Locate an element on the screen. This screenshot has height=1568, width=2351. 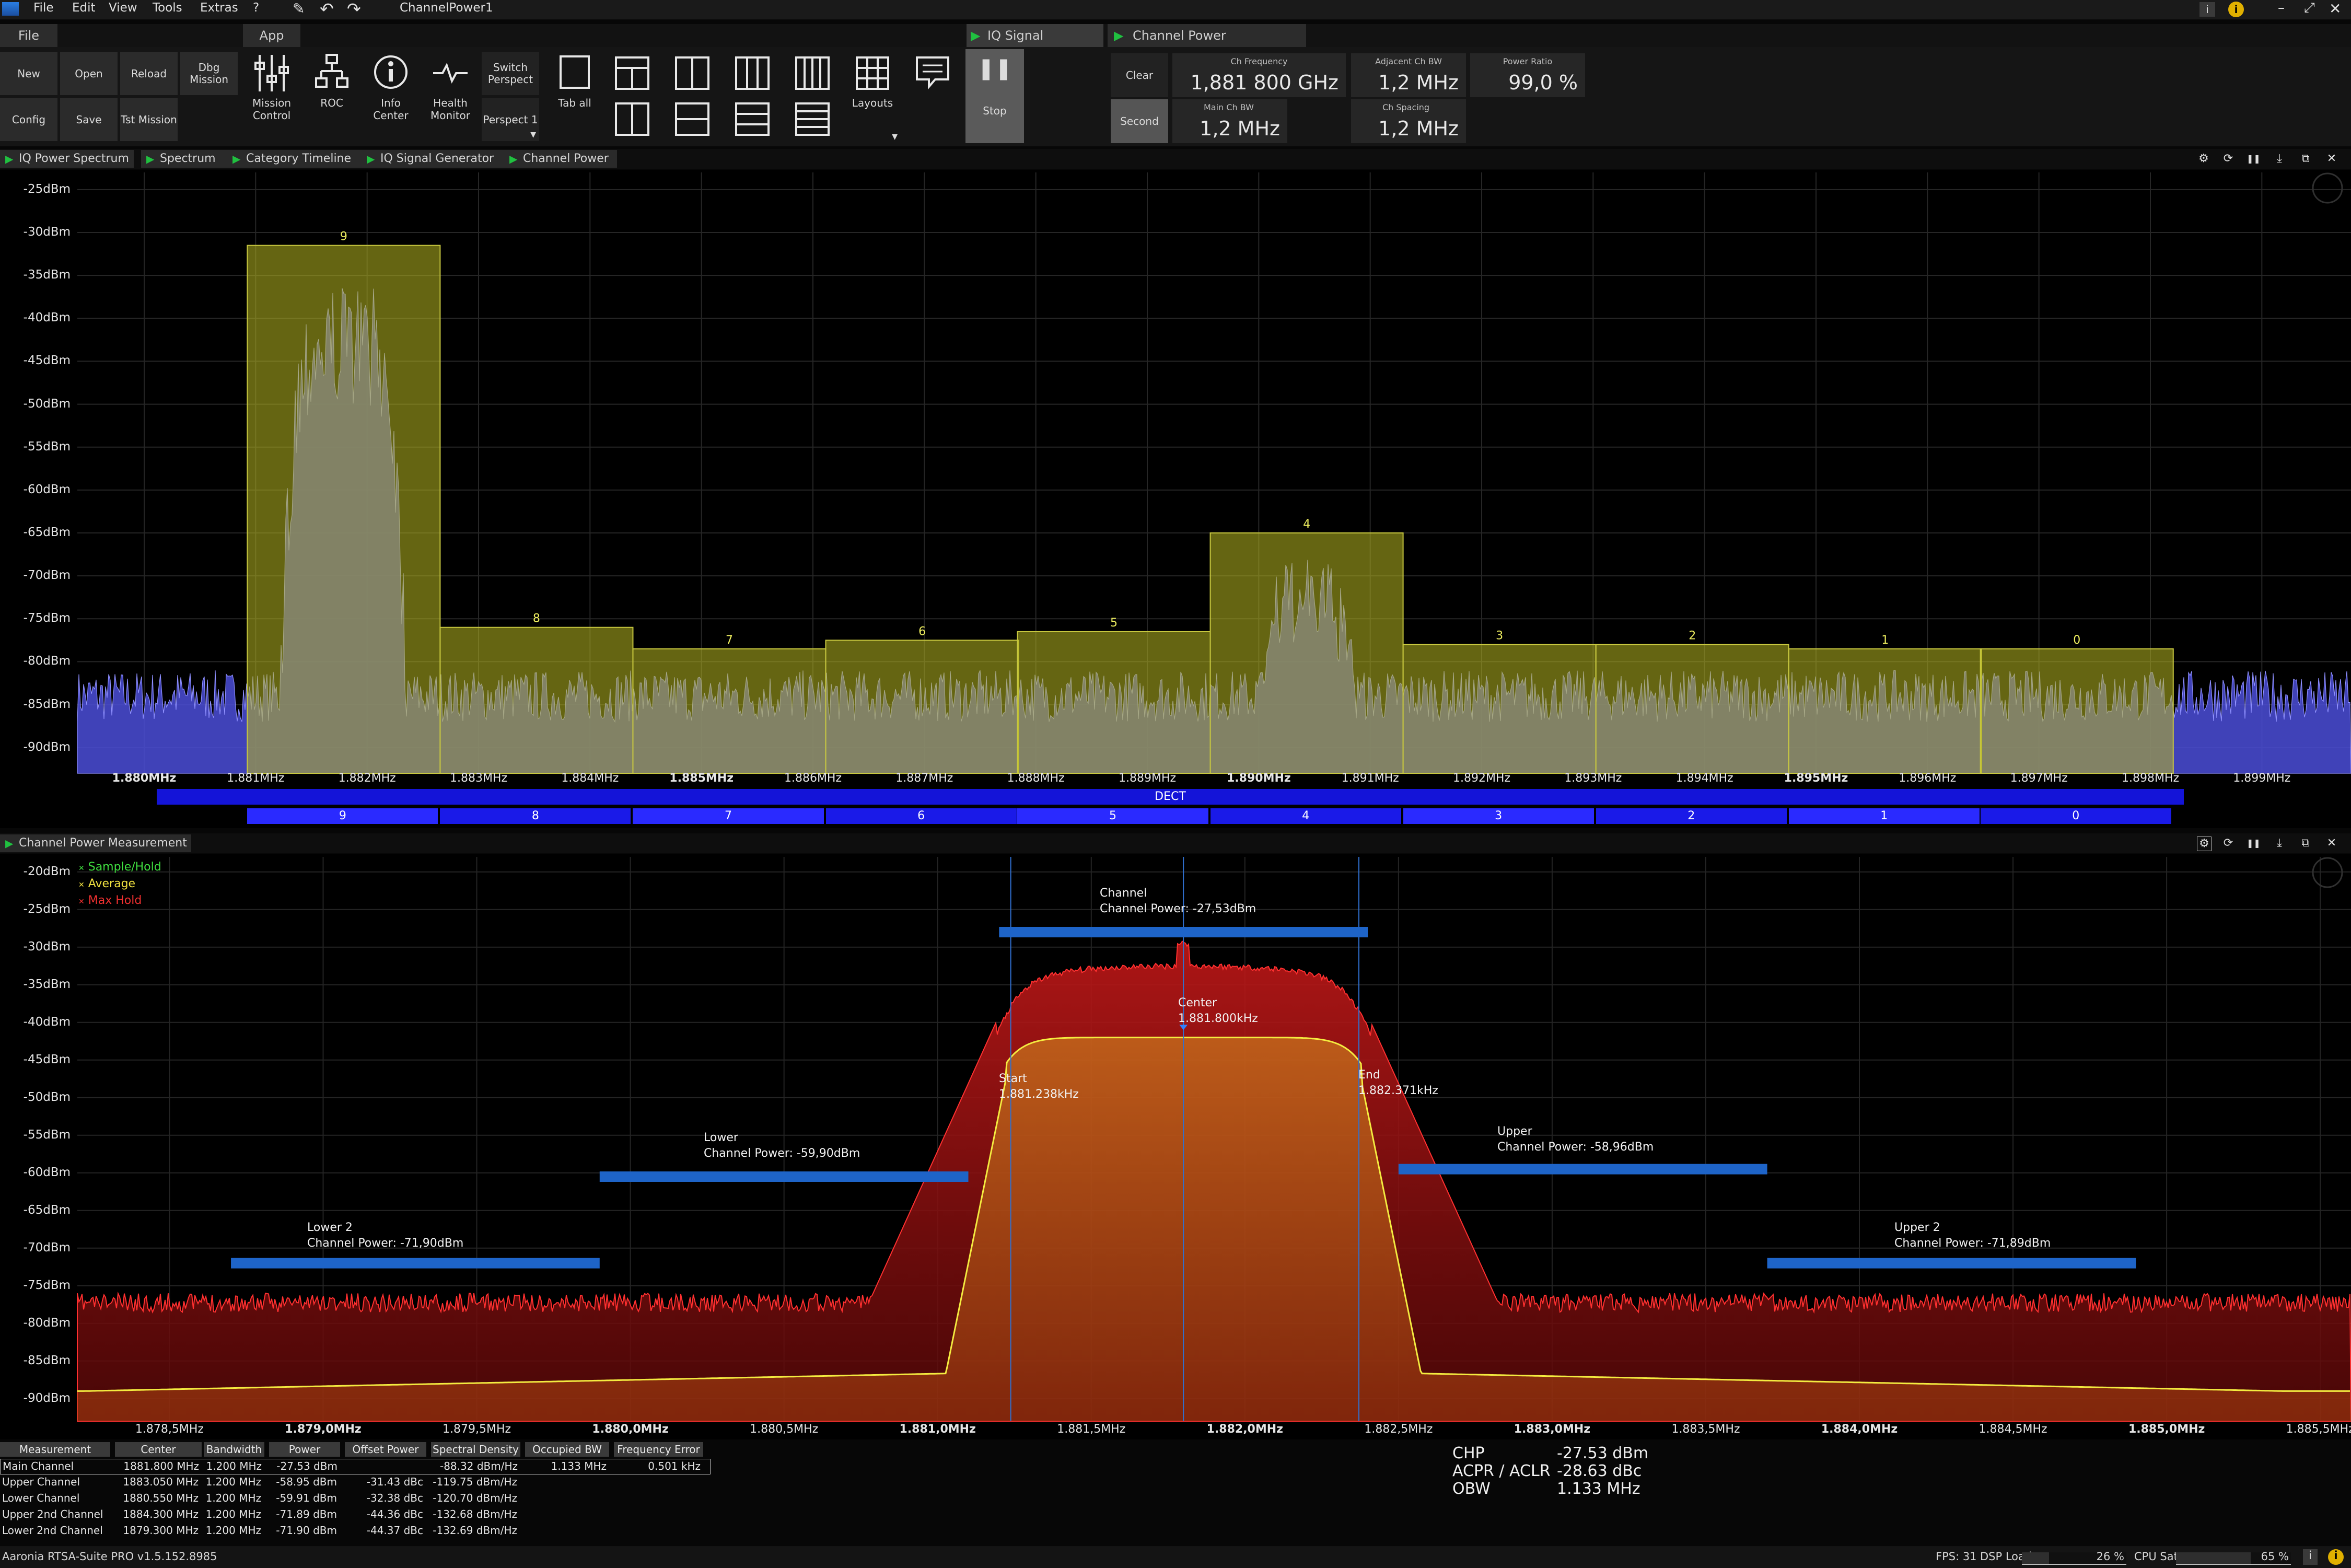
roc-button: ROC is located at coordinates (332, 96).